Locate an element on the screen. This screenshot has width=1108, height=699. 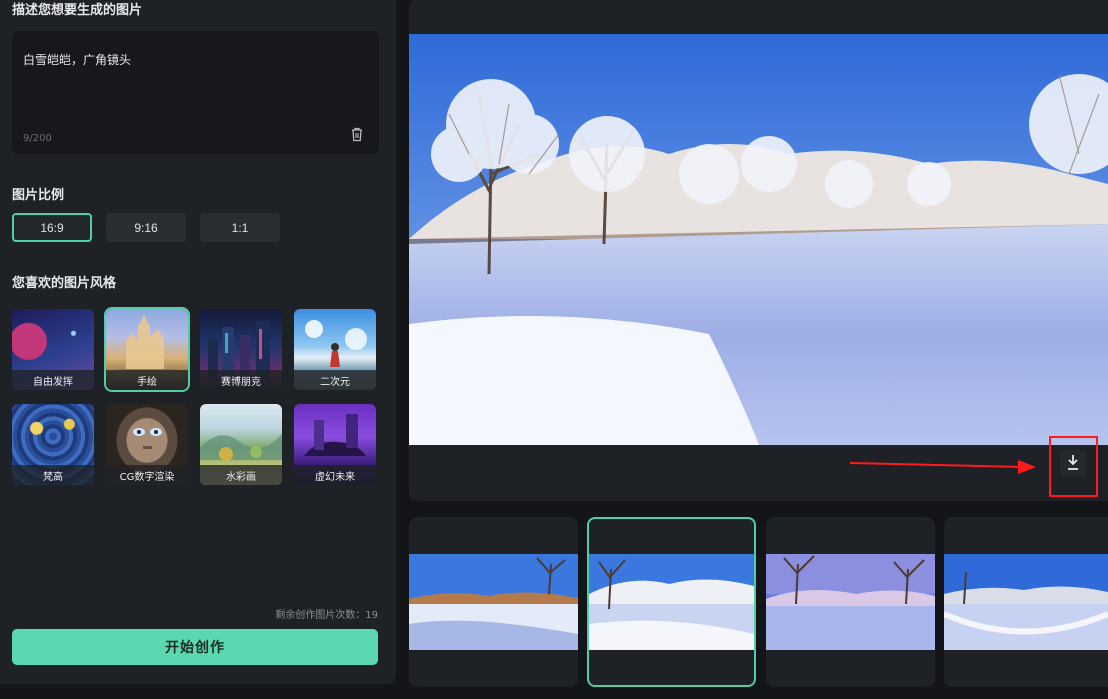
ratio-9-16-button: 9:16 is located at coordinates (146, 227).